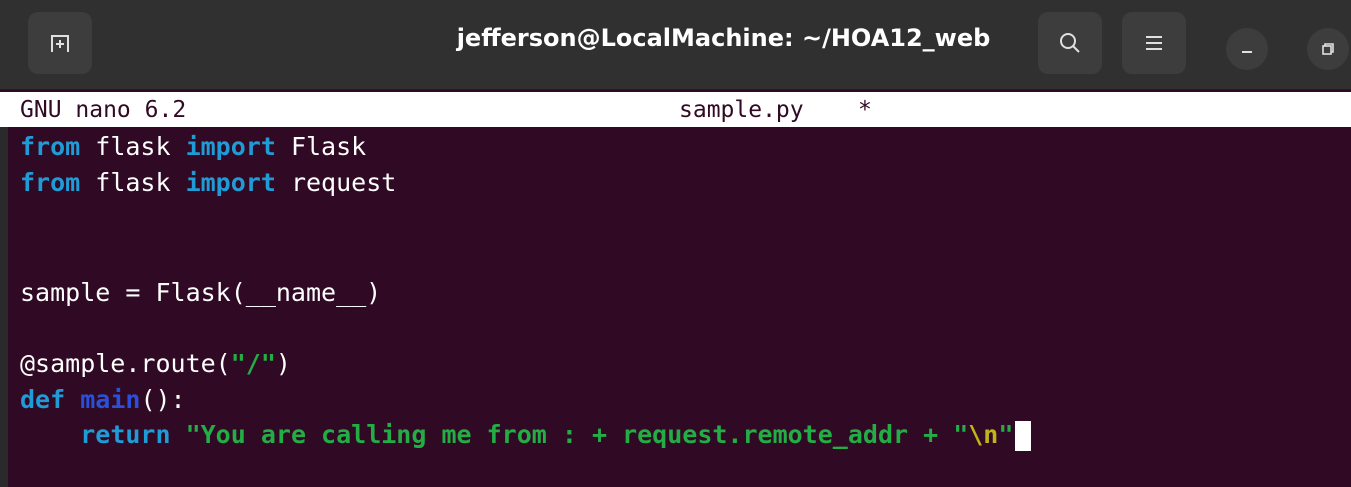 The height and width of the screenshot is (487, 1351). I want to click on new-tab-icon, so click(60, 43).